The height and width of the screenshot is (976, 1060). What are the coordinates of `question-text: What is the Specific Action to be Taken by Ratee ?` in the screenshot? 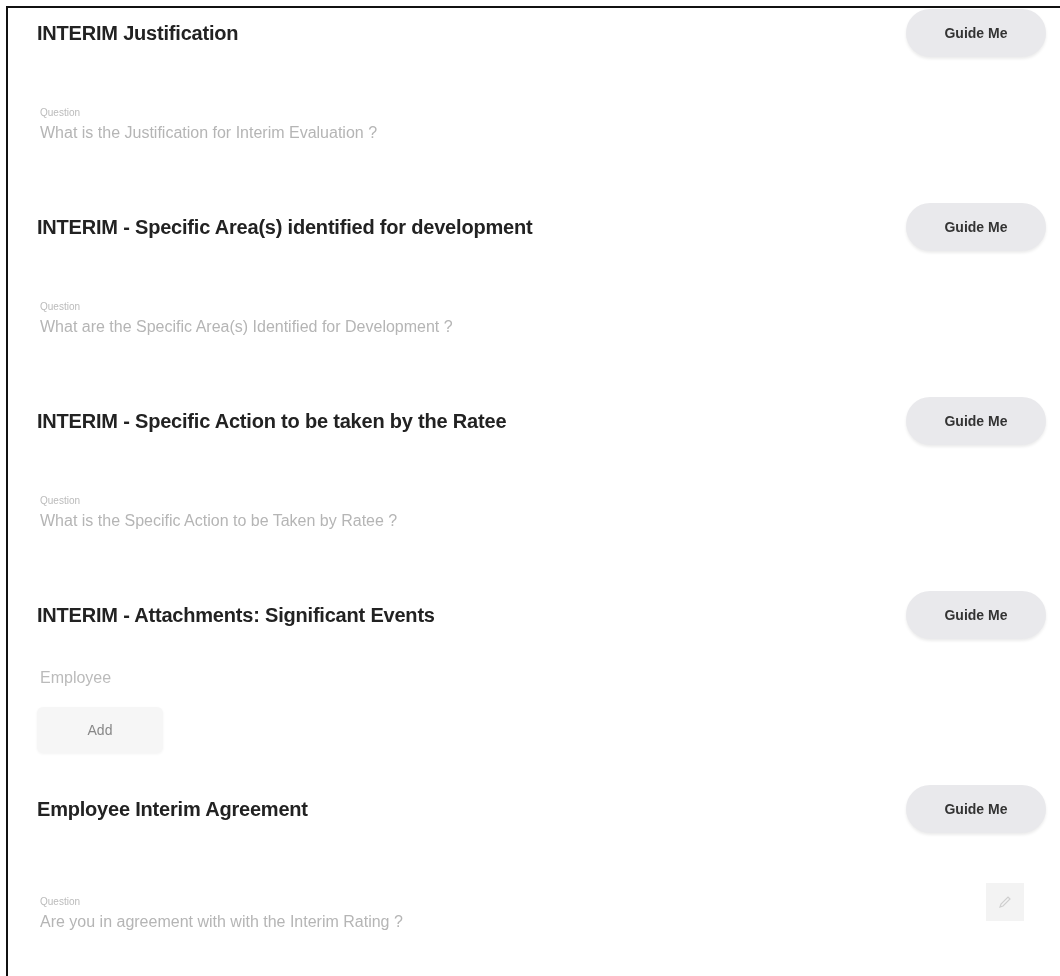 It's located at (219, 521).